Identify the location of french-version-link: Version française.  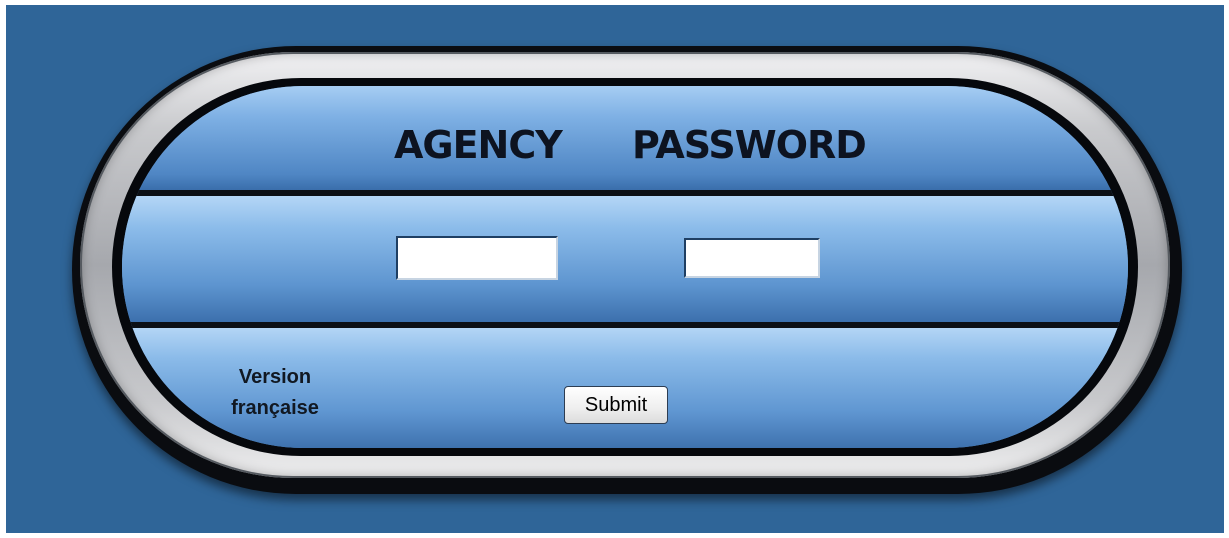
(275, 393).